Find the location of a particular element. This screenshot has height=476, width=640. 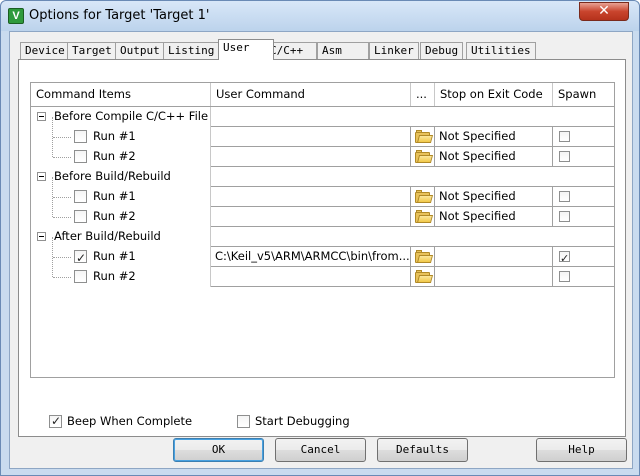

group-cell: Before Build/Rebuild is located at coordinates (121, 177).